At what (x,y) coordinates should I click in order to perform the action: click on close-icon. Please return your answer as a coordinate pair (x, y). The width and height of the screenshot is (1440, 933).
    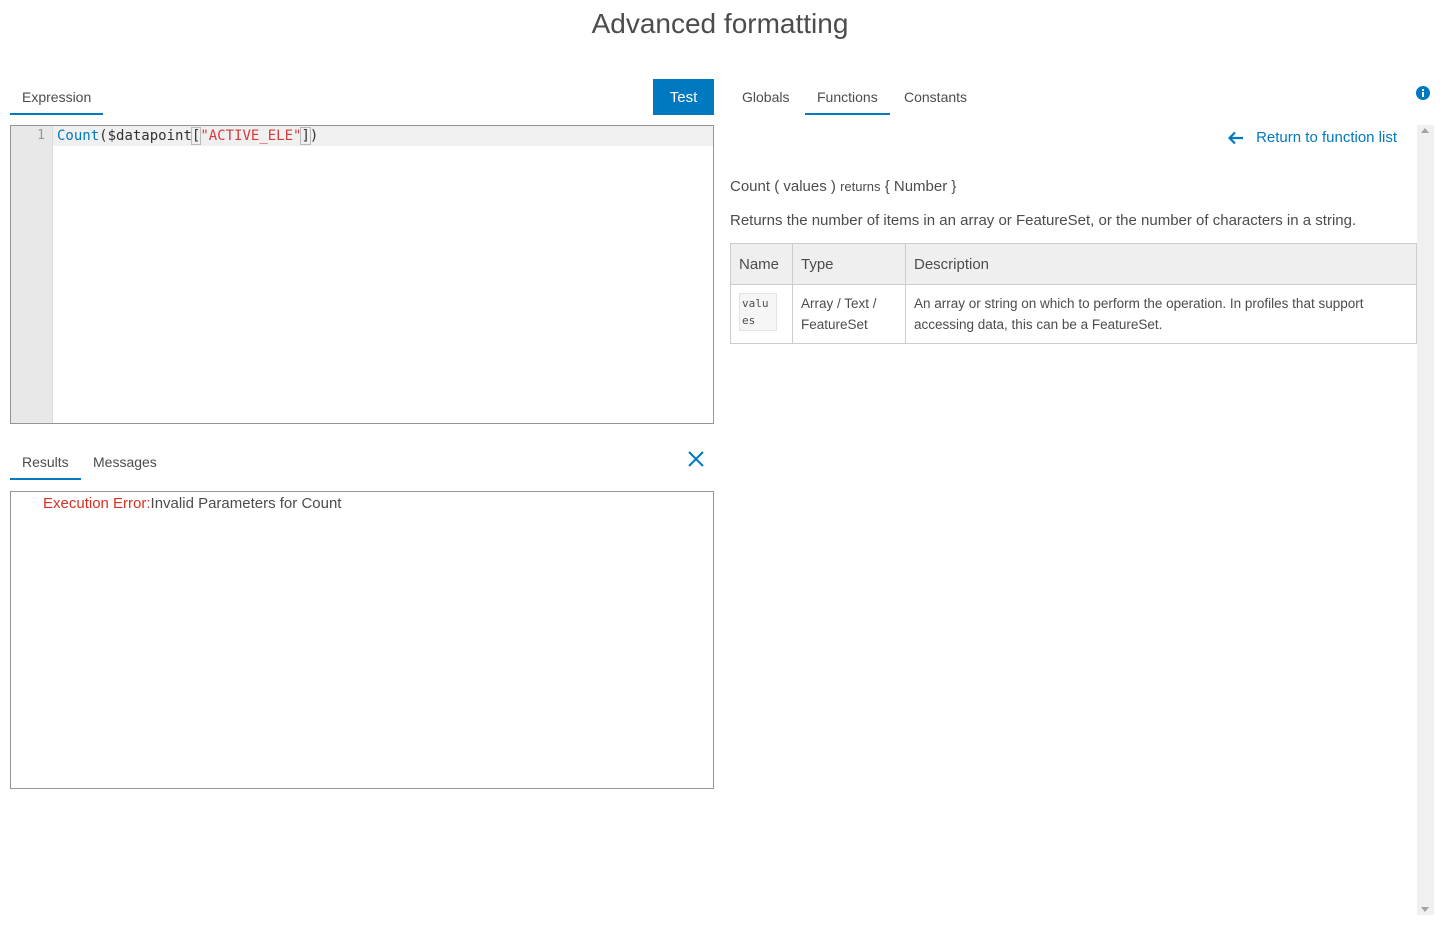
    Looking at the image, I should click on (696, 459).